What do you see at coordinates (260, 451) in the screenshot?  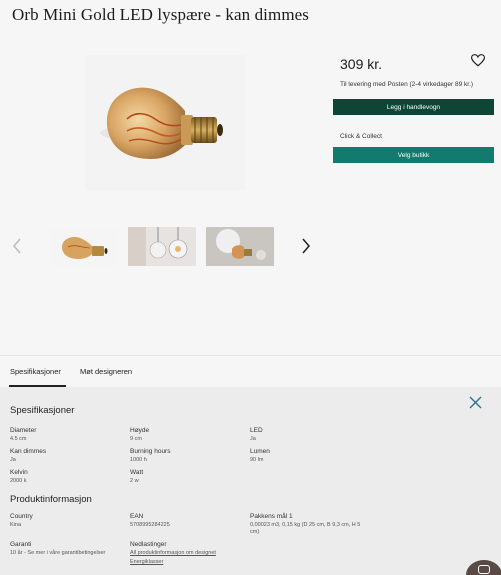 I see `spec-label: Lumen` at bounding box center [260, 451].